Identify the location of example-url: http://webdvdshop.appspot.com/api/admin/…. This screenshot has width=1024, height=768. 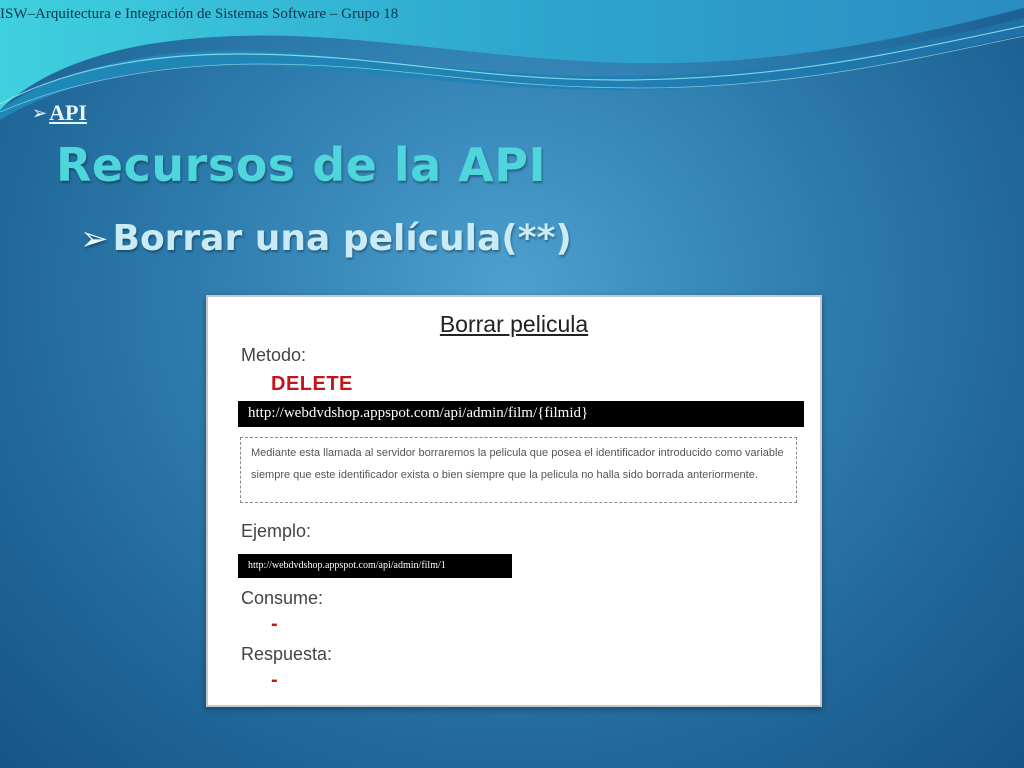
(375, 566).